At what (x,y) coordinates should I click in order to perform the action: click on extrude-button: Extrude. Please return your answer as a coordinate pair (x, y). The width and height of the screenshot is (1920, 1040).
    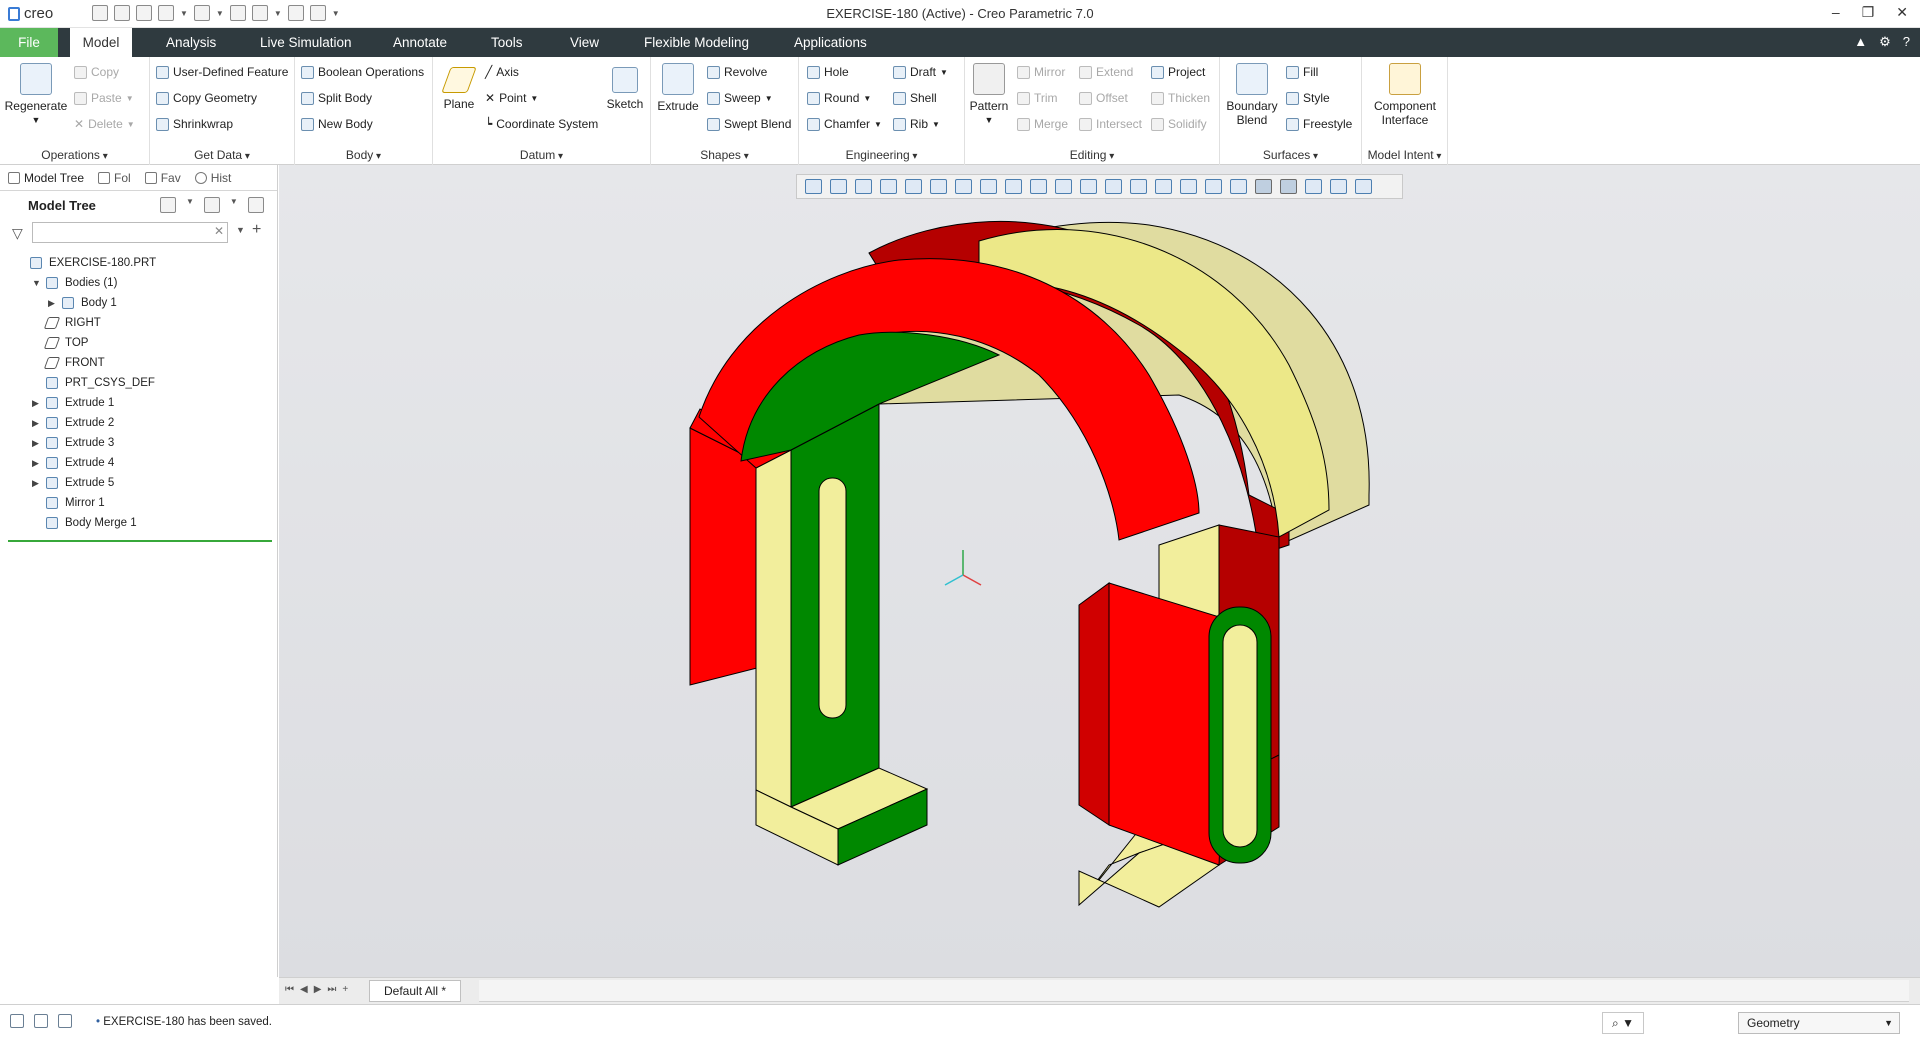
    Looking at the image, I should click on (678, 88).